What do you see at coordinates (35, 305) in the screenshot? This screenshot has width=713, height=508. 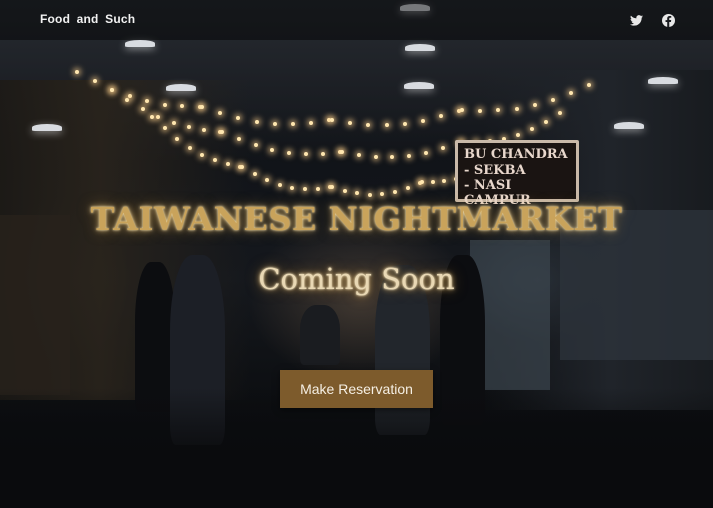 I see `food-stall` at bounding box center [35, 305].